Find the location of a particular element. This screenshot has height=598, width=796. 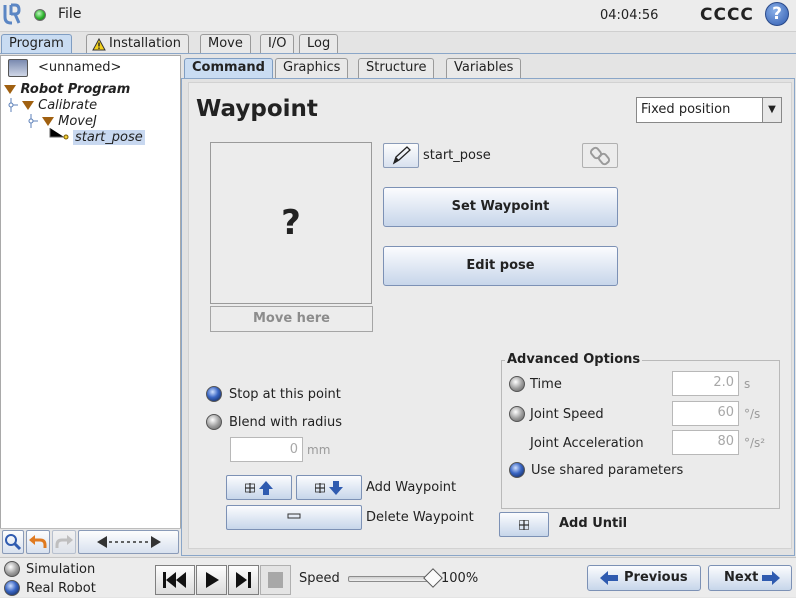

delete-icon is located at coordinates (294, 516).